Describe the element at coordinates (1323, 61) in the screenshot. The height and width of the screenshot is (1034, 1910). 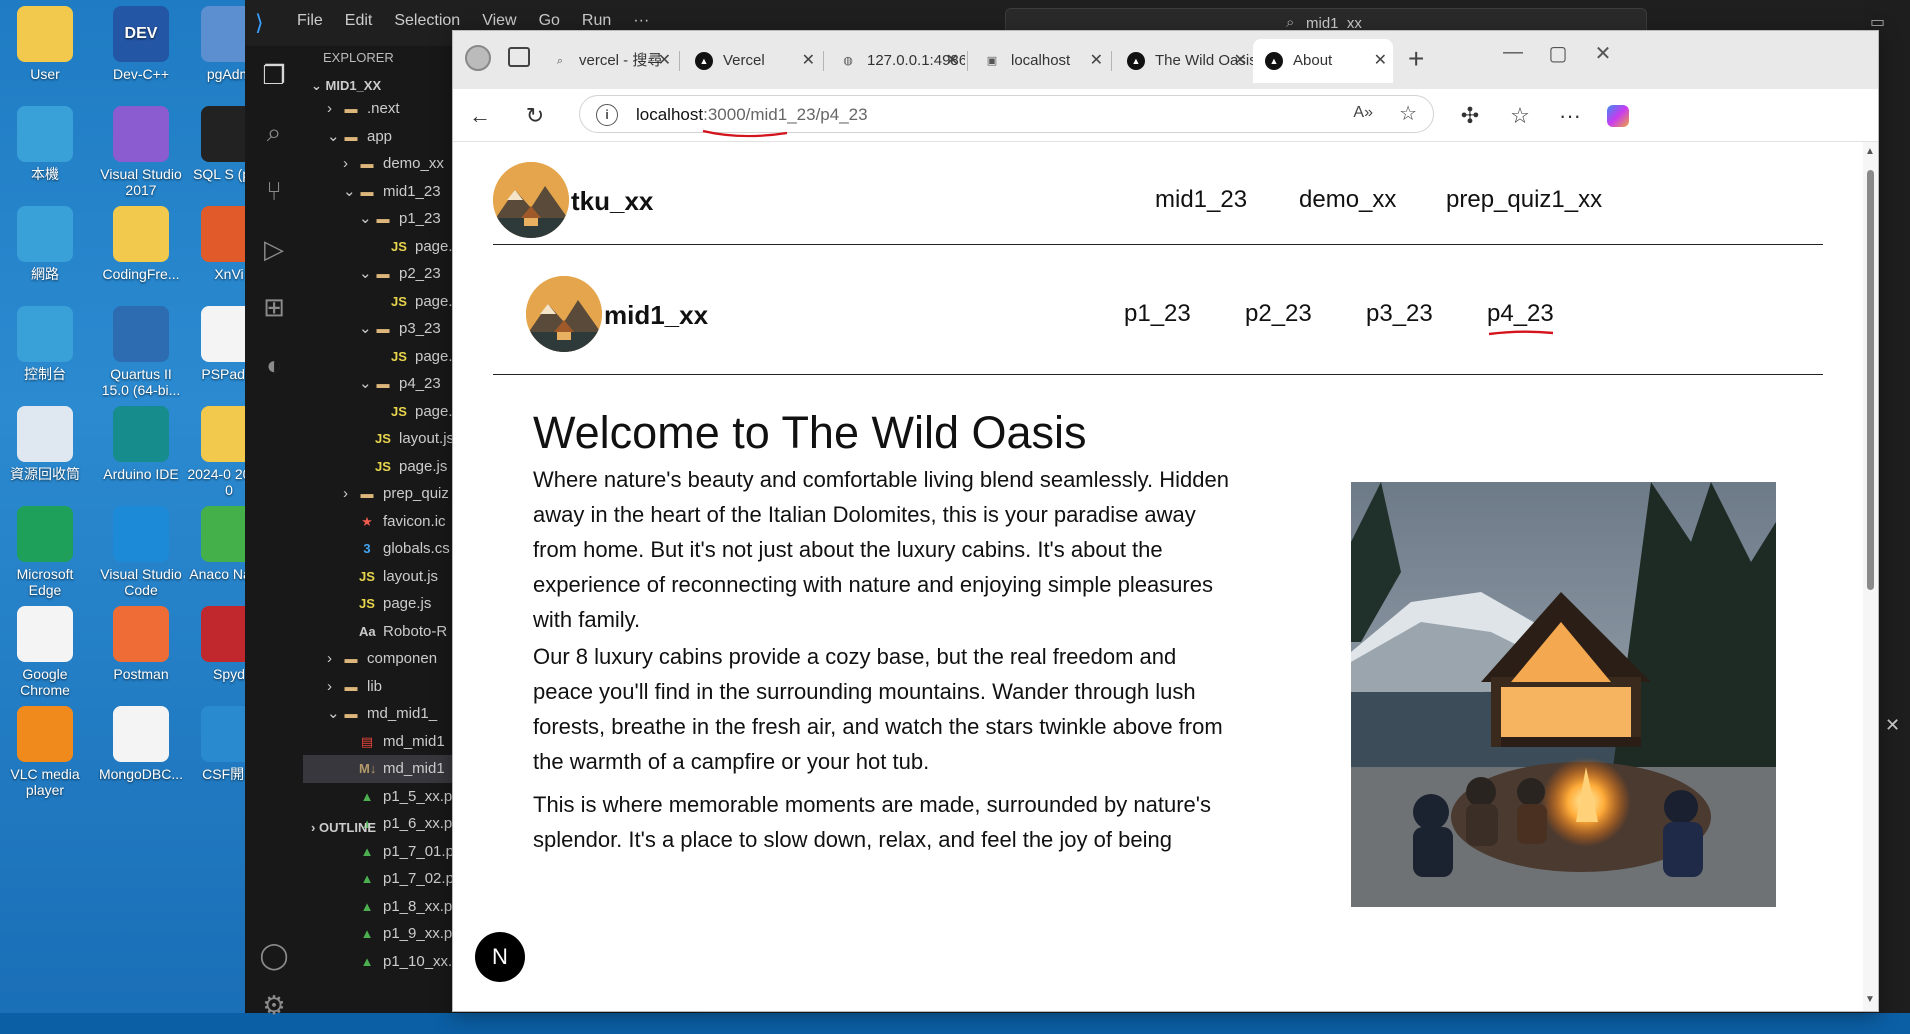
I see `browser-tab: ▲ About ✕` at that location.